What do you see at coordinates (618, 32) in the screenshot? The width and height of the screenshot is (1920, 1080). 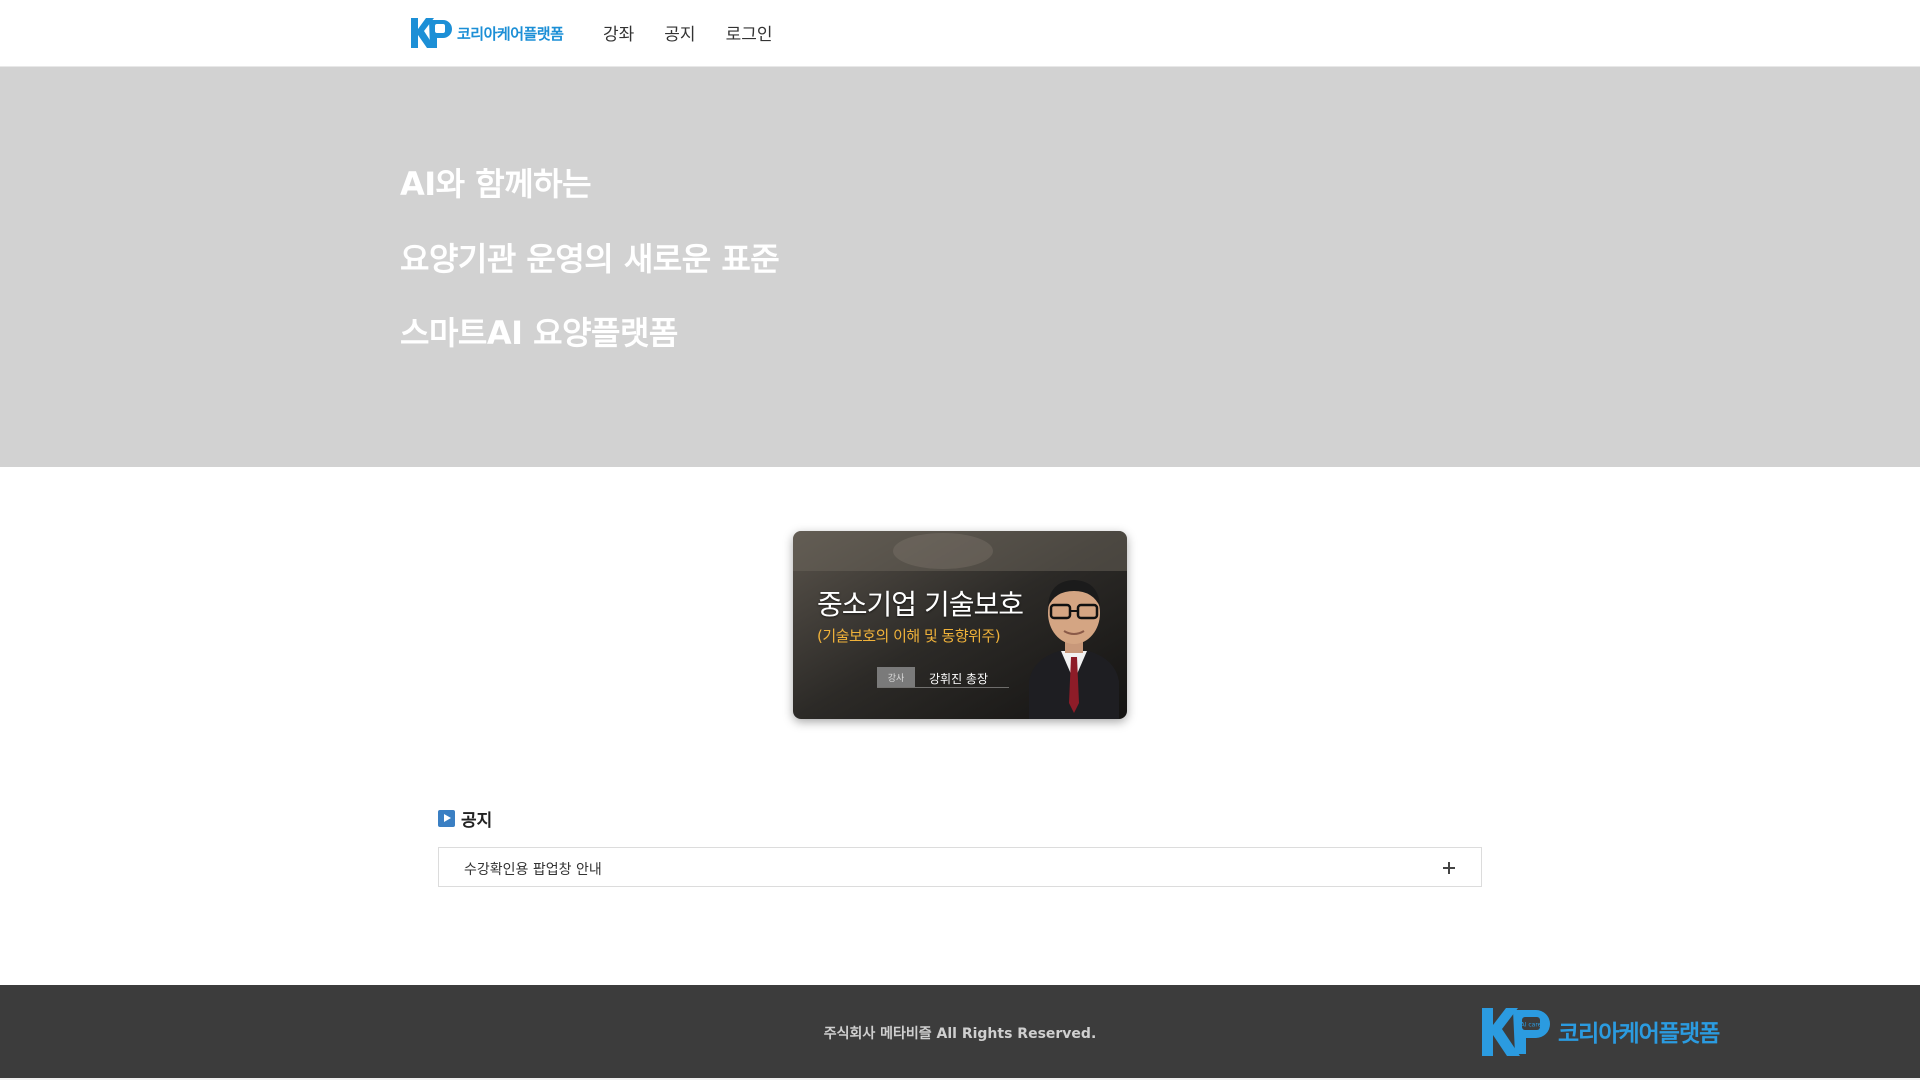 I see `nav-courses: 강좌` at bounding box center [618, 32].